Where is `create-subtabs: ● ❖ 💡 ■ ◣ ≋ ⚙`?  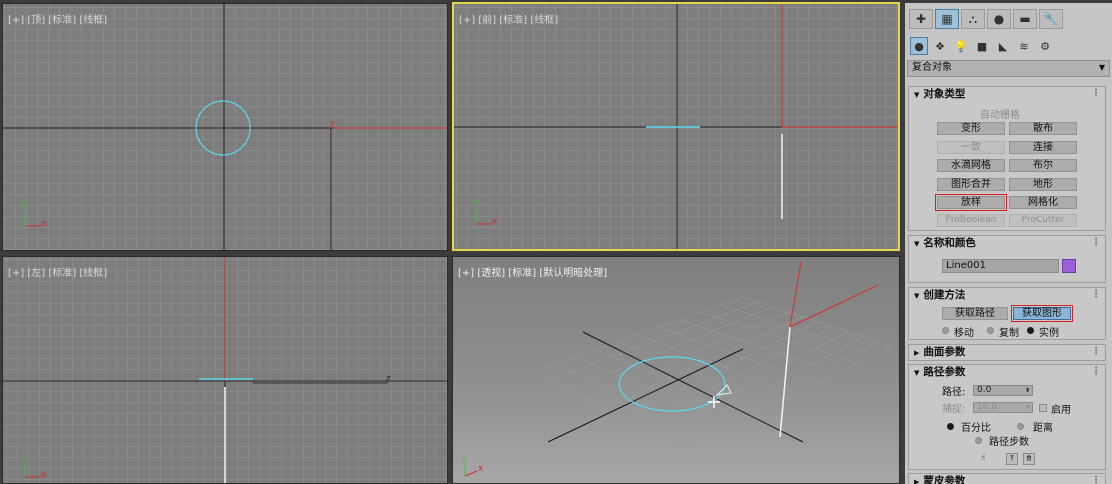 create-subtabs: ● ❖ 💡 ■ ◣ ≋ ⚙ is located at coordinates (1008, 42).